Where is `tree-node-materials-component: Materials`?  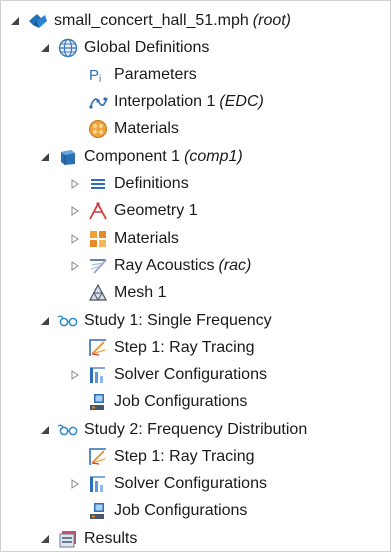
tree-node-materials-component: Materials is located at coordinates (124, 239).